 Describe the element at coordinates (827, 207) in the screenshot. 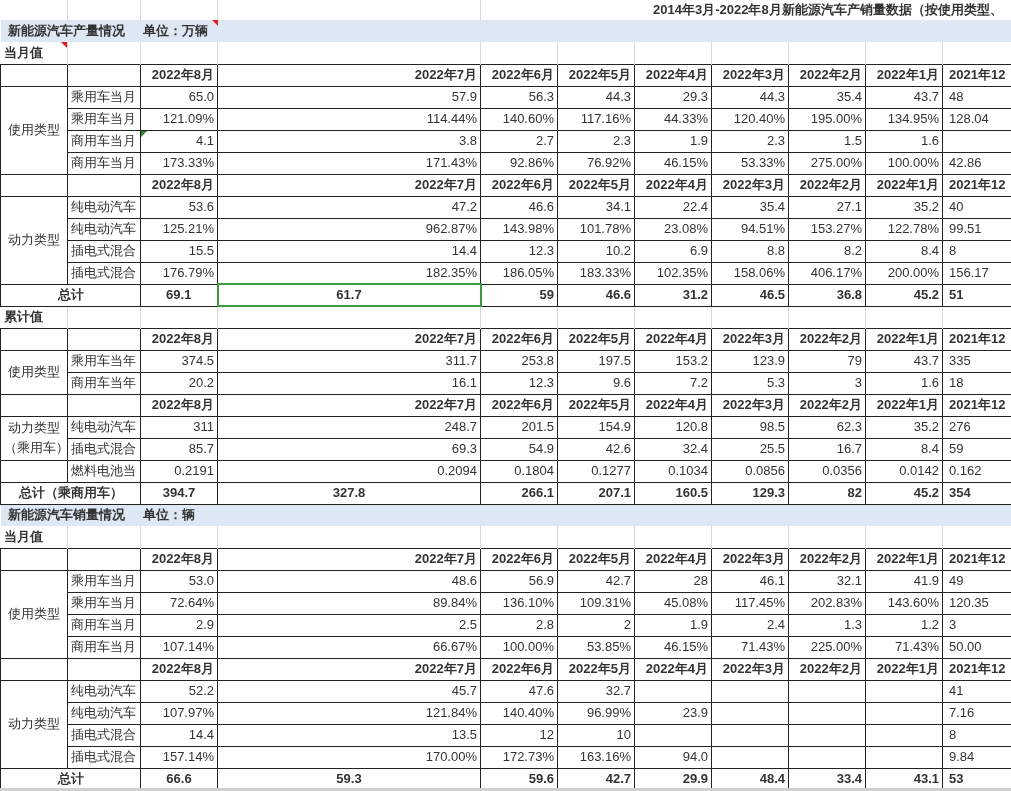

I see `table-cell: 27.1` at that location.